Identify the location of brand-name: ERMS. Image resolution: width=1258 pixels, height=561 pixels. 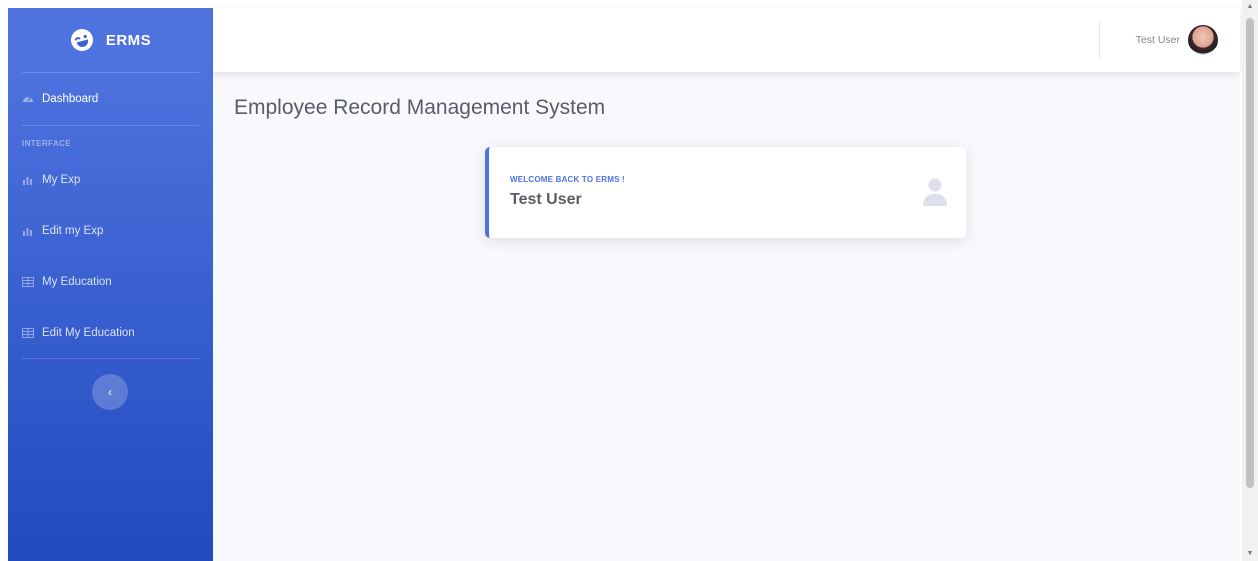
(128, 40).